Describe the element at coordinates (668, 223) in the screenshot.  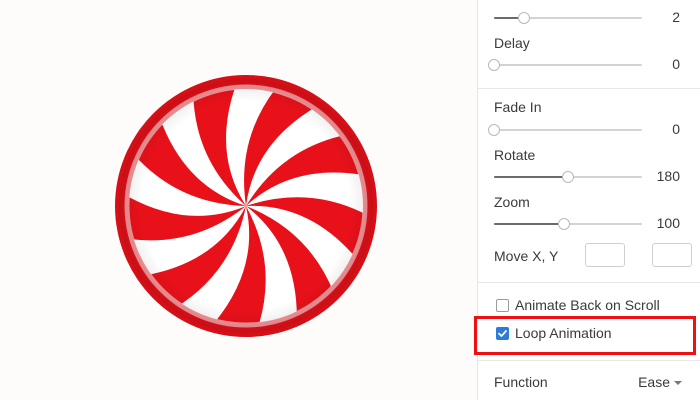
I see `zoom-value: 100` at that location.